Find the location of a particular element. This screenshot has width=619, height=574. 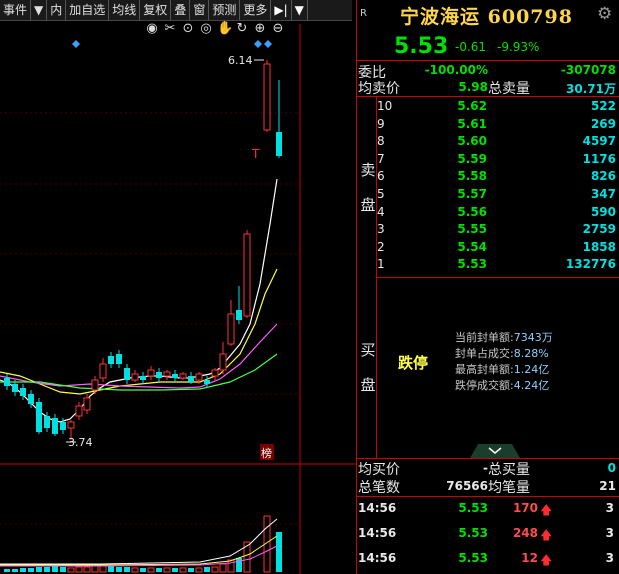

limit-stat-row: 当前封单额:7343万 is located at coordinates (504, 337).